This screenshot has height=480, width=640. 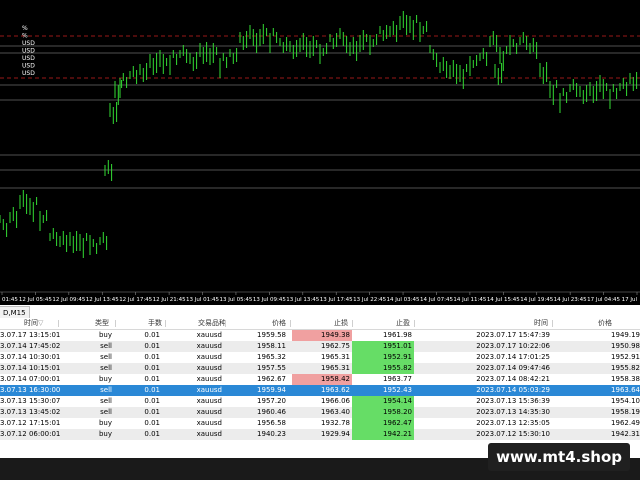 I want to click on cell-time: 3.07.14 17:45:02, so click(x=30, y=346).